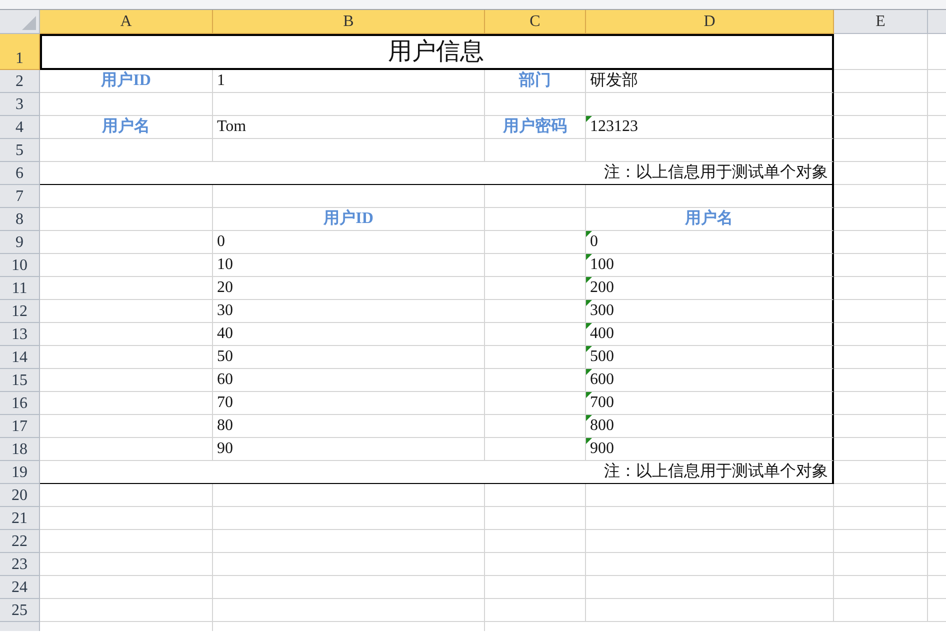 Image resolution: width=946 pixels, height=632 pixels. I want to click on cell-value: Tom, so click(231, 127).